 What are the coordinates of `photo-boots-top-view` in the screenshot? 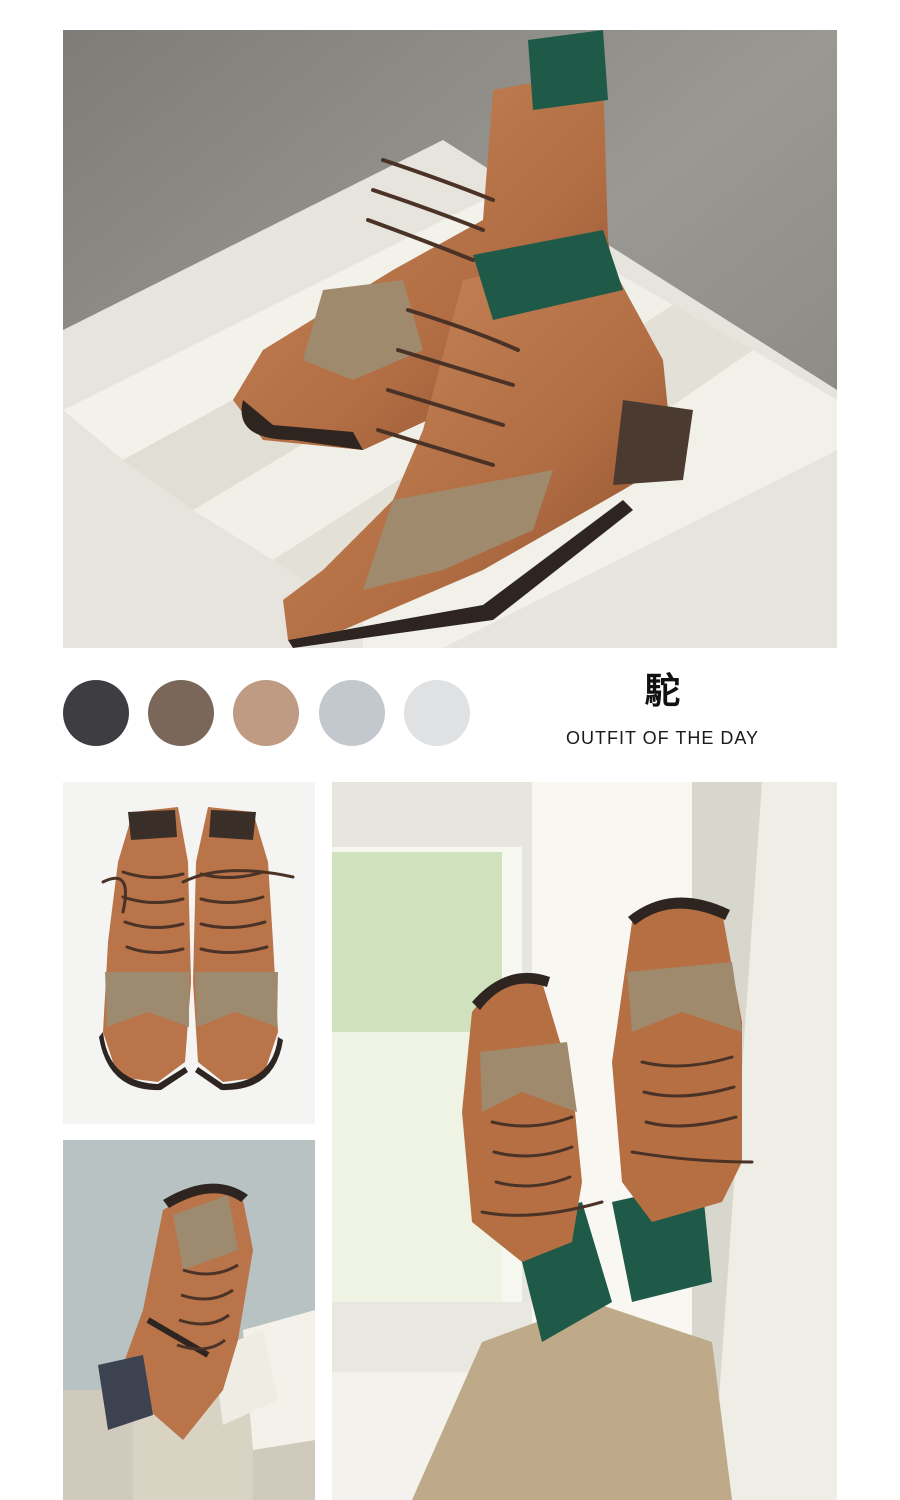 It's located at (189, 953).